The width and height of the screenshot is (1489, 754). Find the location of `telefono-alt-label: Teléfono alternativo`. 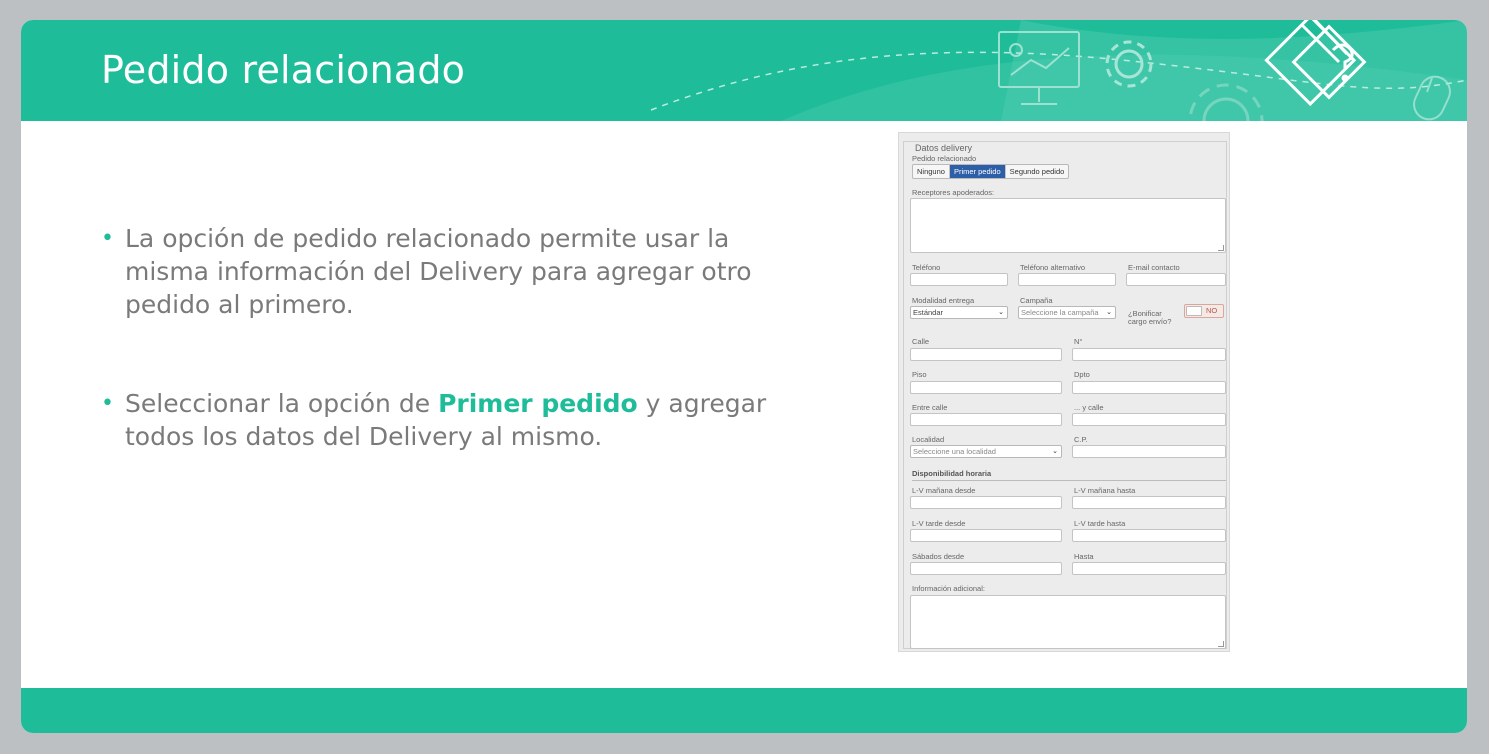

telefono-alt-label: Teléfono alternativo is located at coordinates (1053, 267).